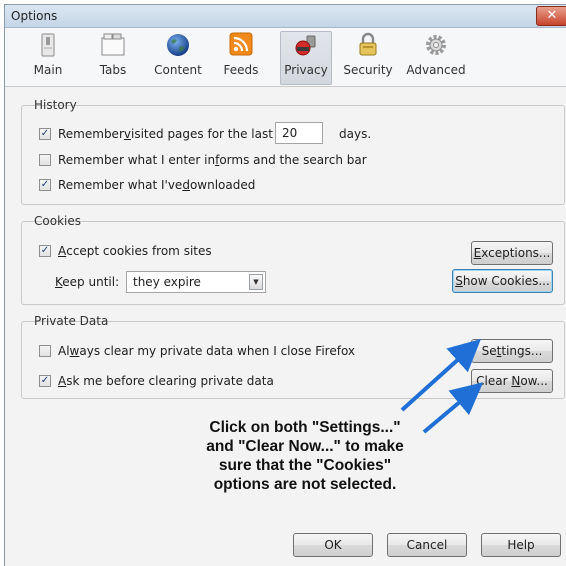 The width and height of the screenshot is (566, 566). What do you see at coordinates (305, 484) in the screenshot?
I see `callout-line: options are not selected.` at bounding box center [305, 484].